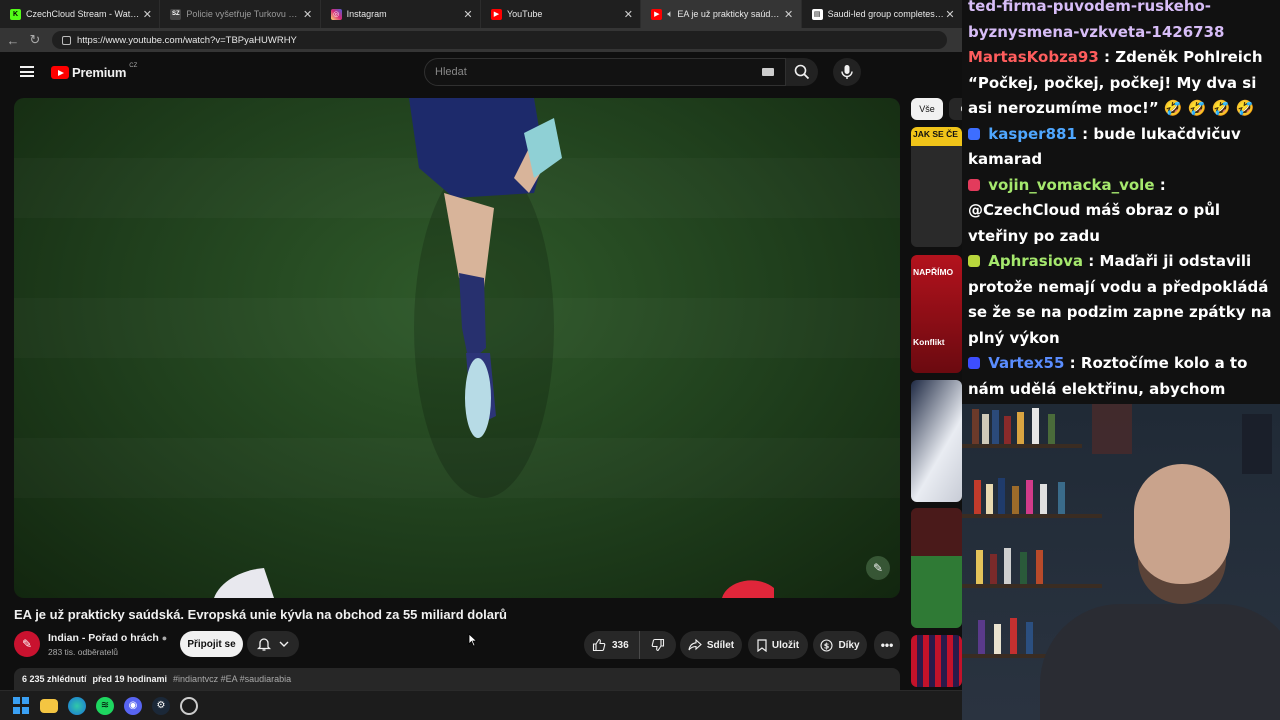 The height and width of the screenshot is (720, 1280). What do you see at coordinates (936, 187) in the screenshot?
I see `related-video-thumbnail: JAK SE ČE` at bounding box center [936, 187].